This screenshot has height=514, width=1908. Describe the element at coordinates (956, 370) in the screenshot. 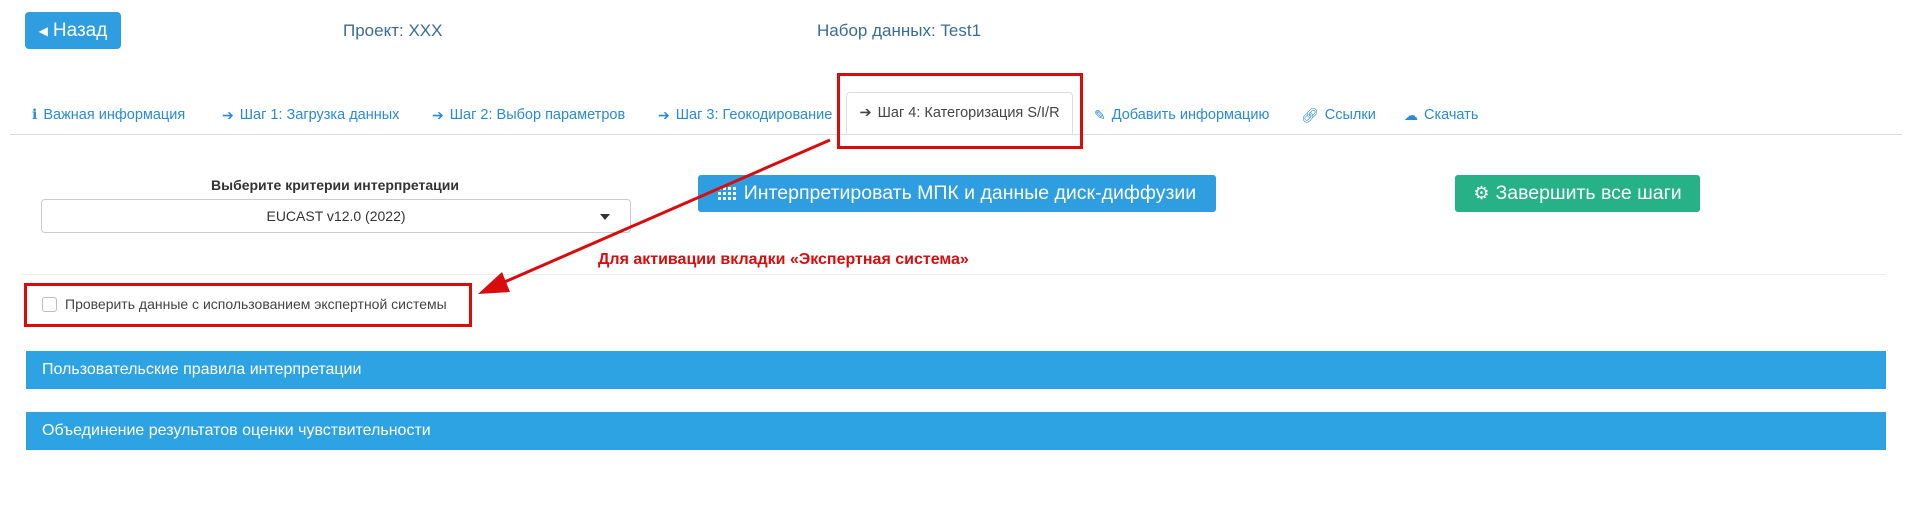

I see `panel-custom-rules: Пользовательские правила интерпретации` at that location.